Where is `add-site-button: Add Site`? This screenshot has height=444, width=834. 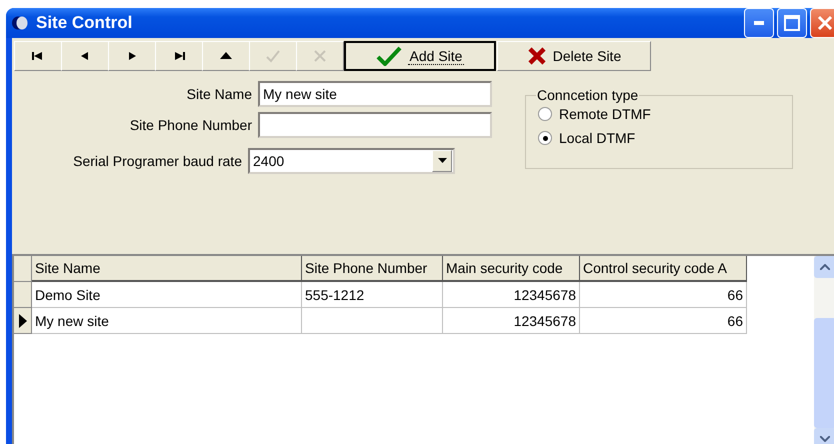
add-site-button: Add Site is located at coordinates (420, 56).